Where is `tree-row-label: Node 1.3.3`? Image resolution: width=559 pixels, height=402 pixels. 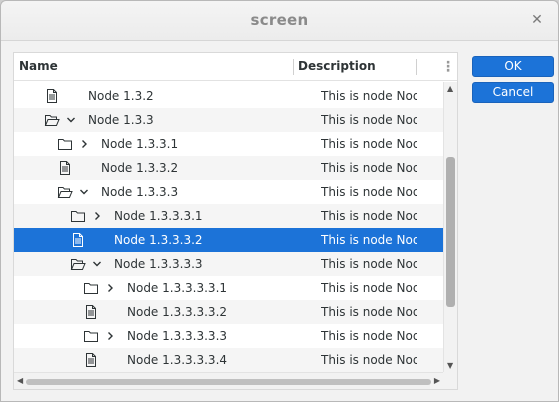 tree-row-label: Node 1.3.3 is located at coordinates (121, 120).